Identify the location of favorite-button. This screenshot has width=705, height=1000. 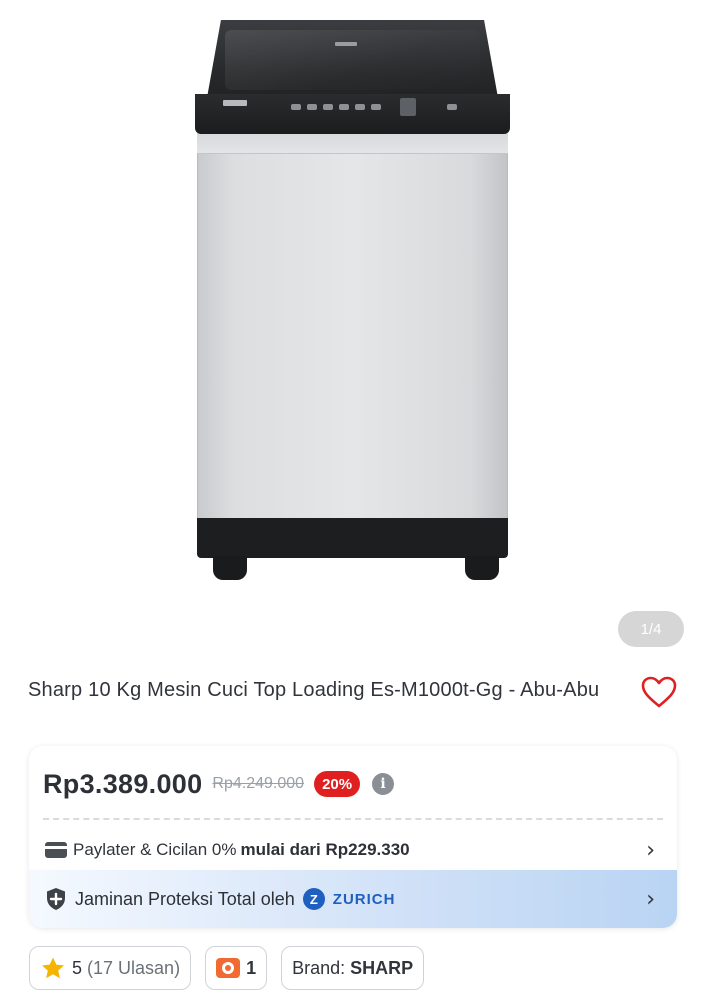
(659, 692).